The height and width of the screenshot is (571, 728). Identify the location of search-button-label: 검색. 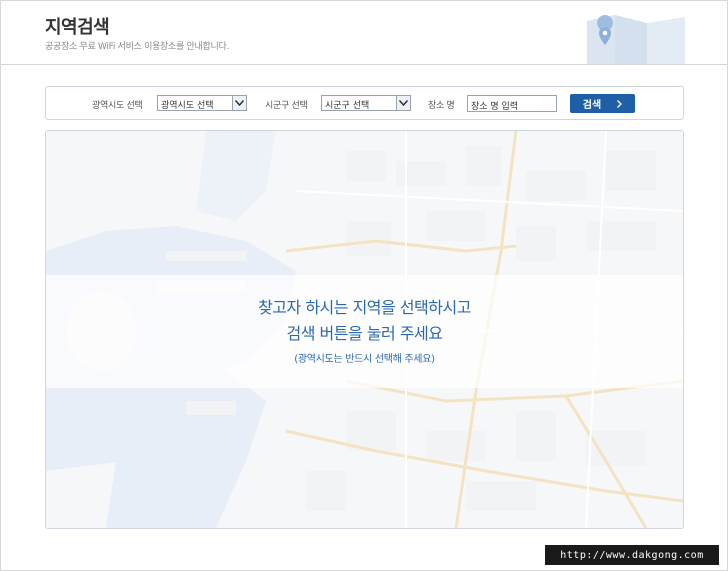
(592, 105).